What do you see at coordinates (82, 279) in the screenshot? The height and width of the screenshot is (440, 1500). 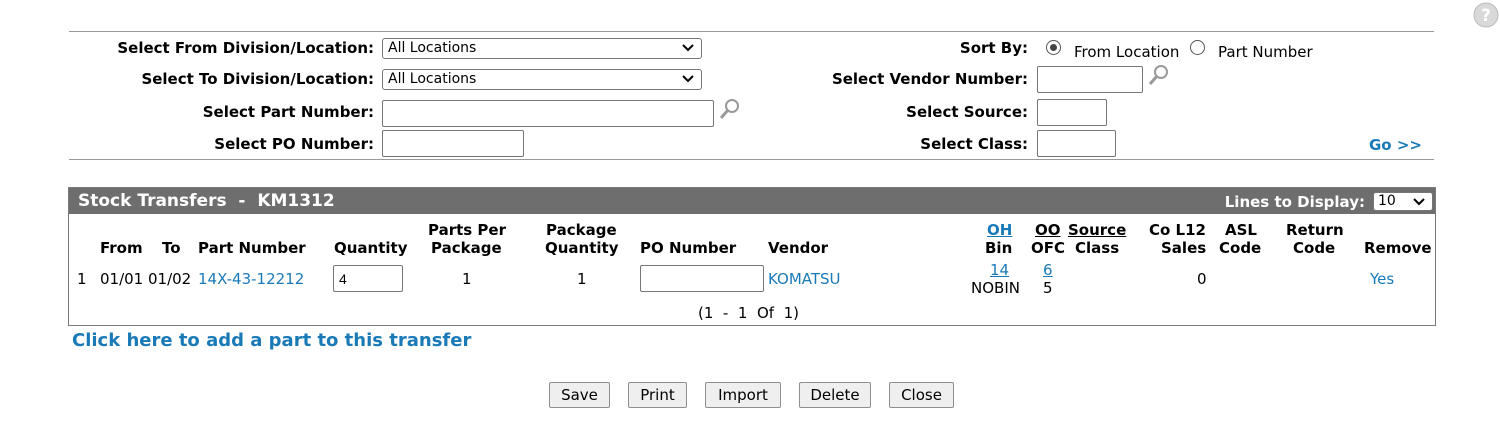 I see `row-line-number: 1` at bounding box center [82, 279].